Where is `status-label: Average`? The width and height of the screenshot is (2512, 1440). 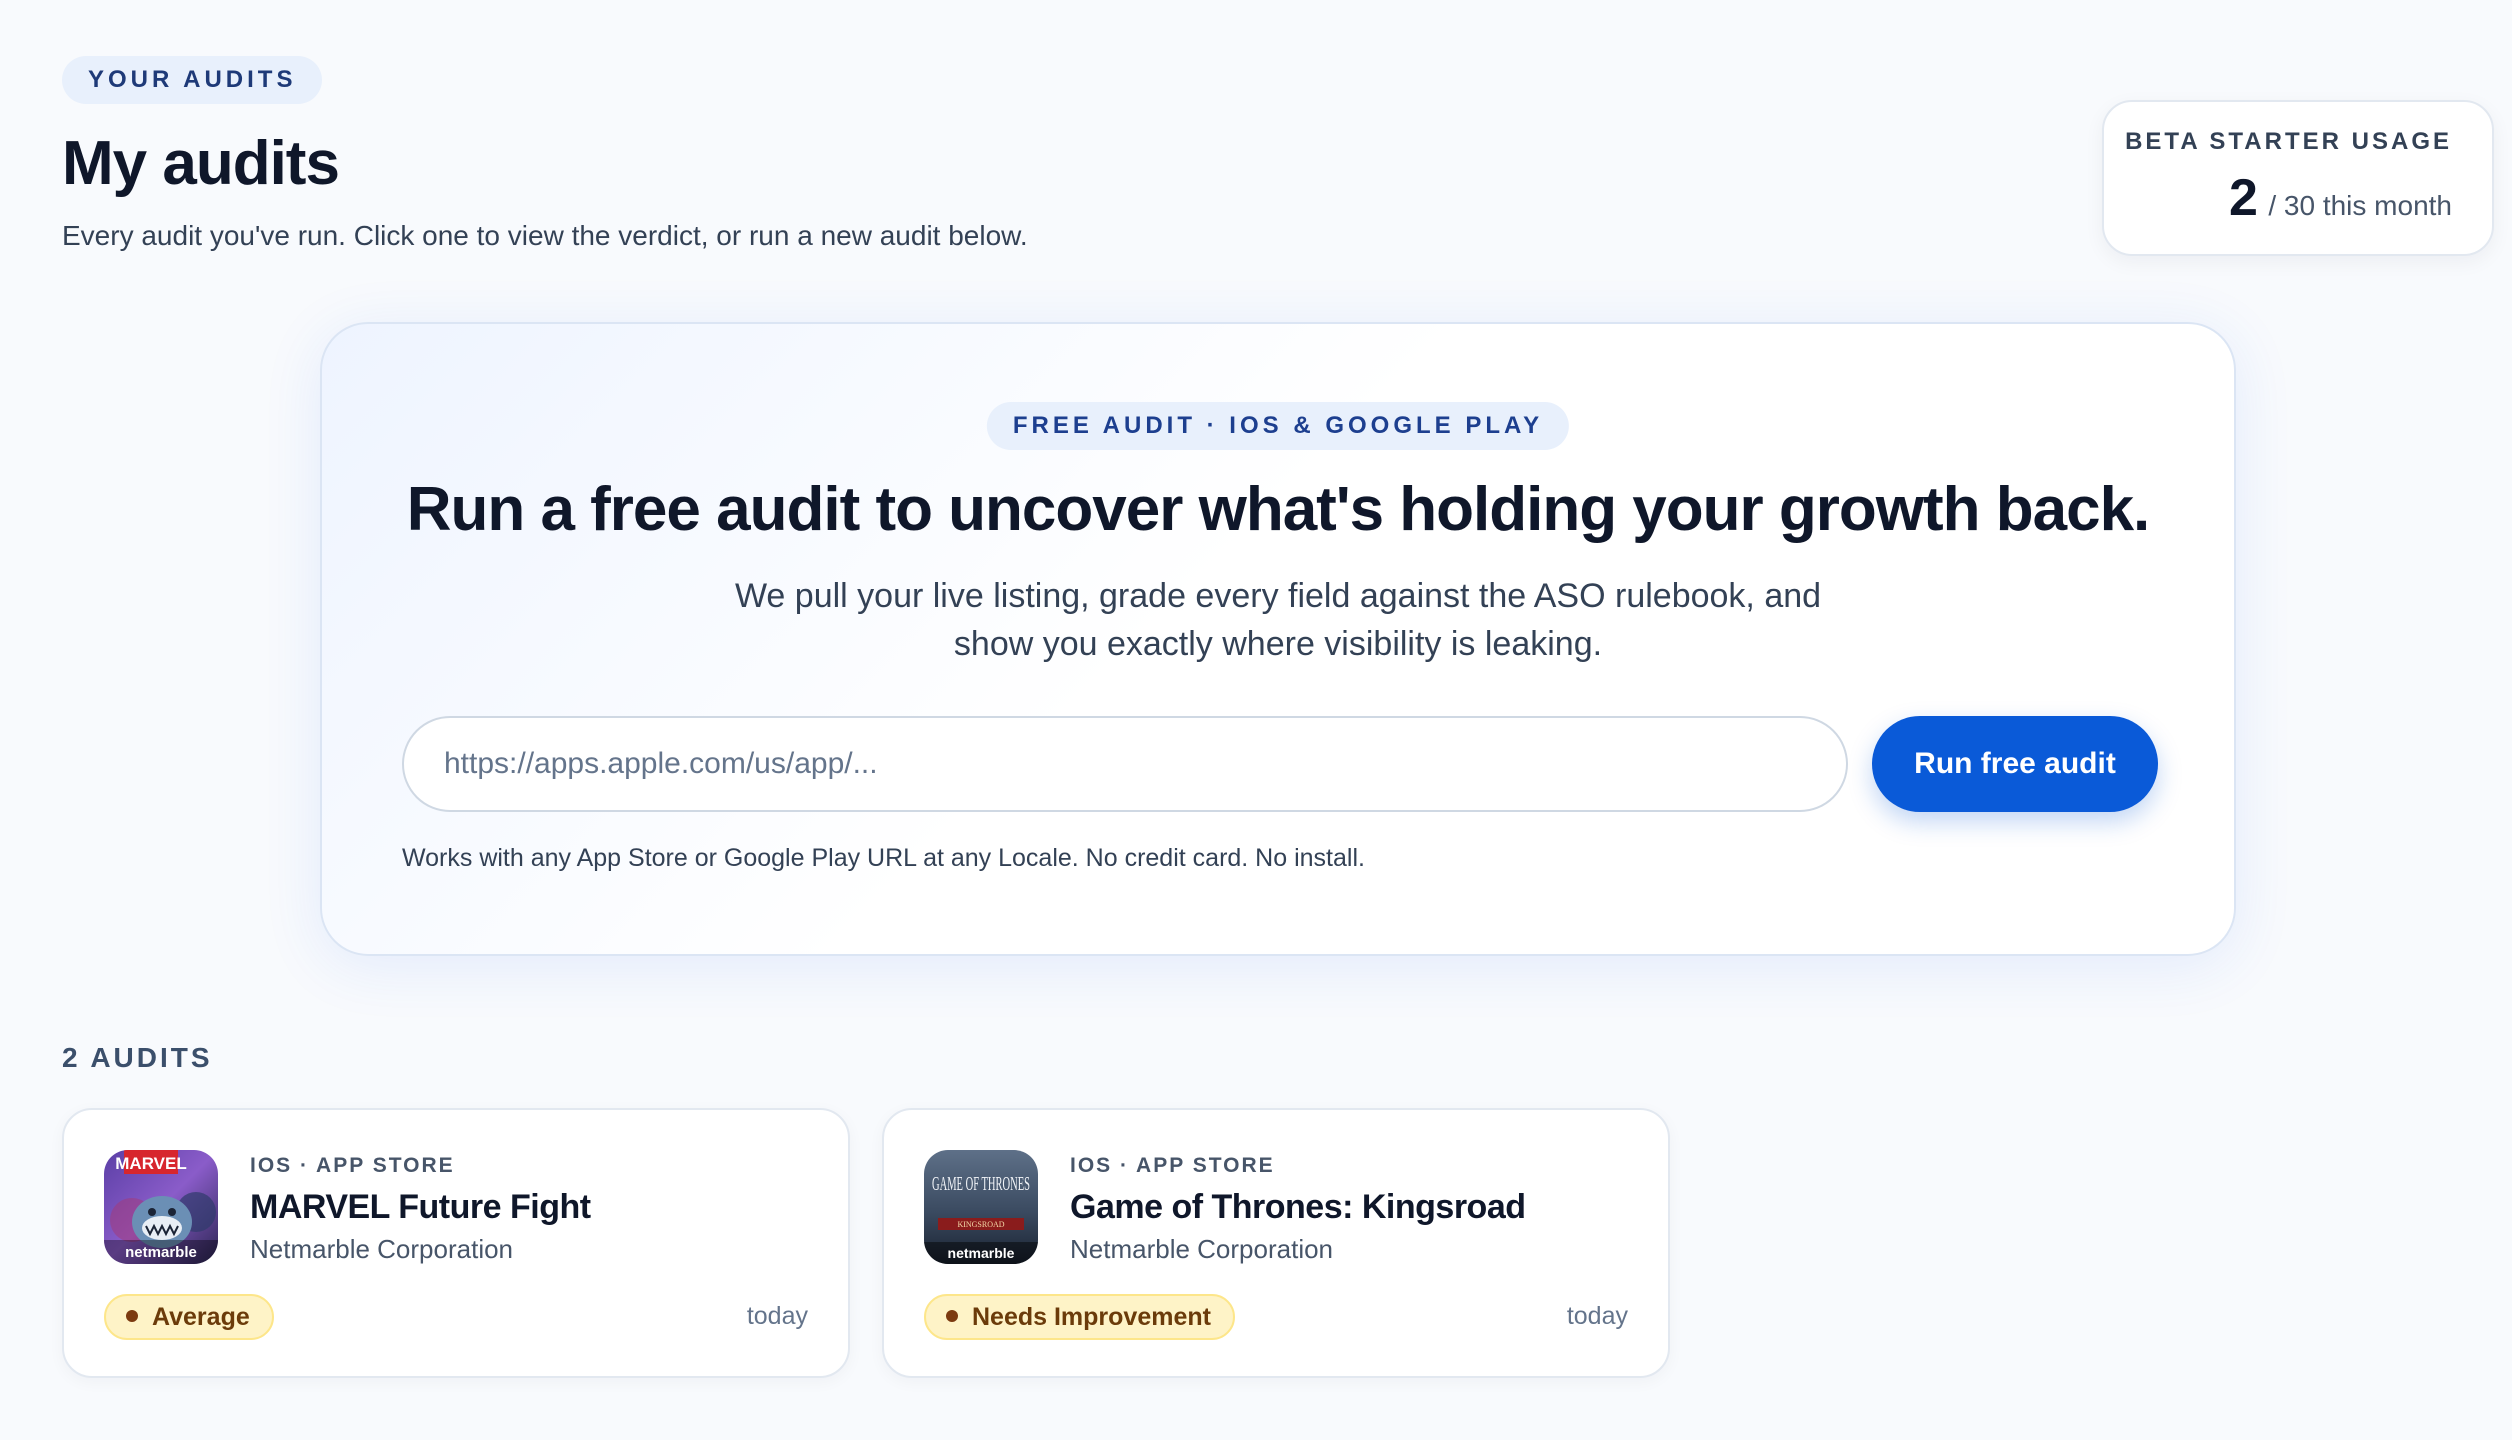
status-label: Average is located at coordinates (201, 1317).